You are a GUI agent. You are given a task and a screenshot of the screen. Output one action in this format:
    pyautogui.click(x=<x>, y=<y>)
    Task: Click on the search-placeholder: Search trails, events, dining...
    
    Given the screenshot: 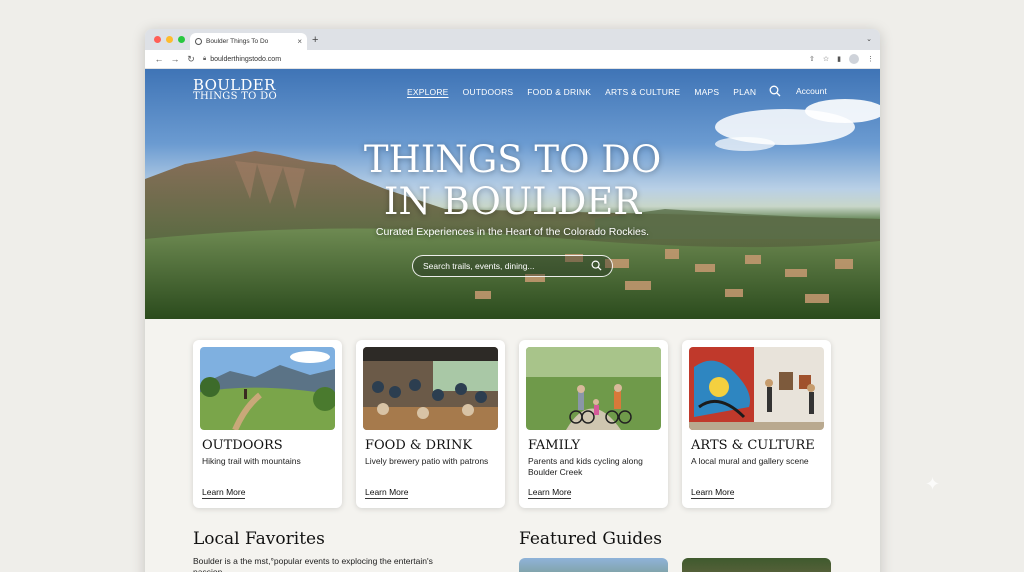 What is the action you would take?
    pyautogui.click(x=479, y=266)
    